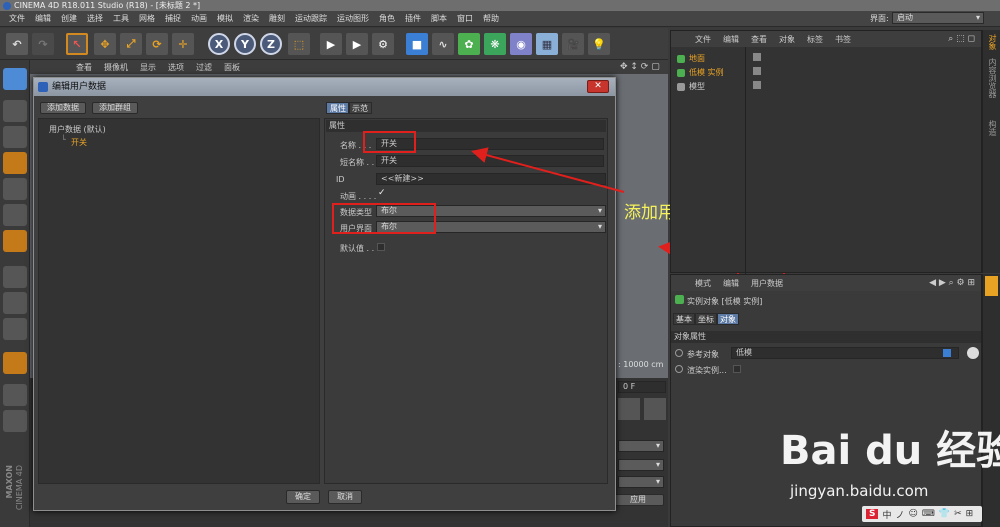 The height and width of the screenshot is (527, 1000). What do you see at coordinates (826, 337) in the screenshot?
I see `object-properties-header: 对象属性` at bounding box center [826, 337].